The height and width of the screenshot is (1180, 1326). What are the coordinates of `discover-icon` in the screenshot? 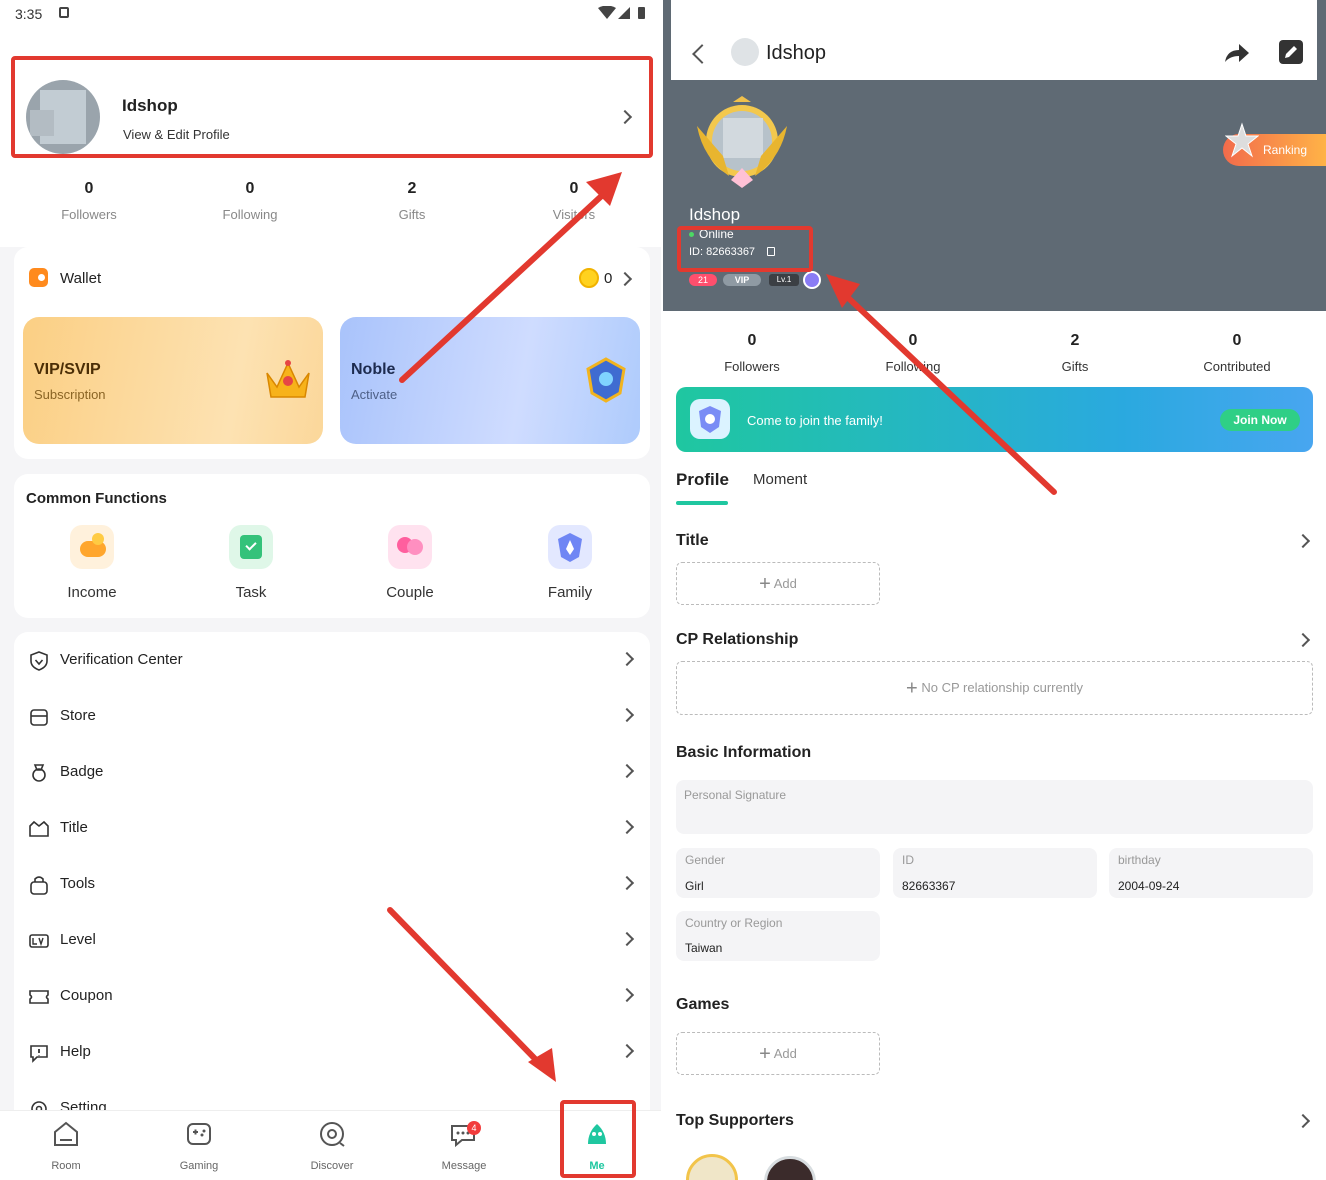 It's located at (332, 1134).